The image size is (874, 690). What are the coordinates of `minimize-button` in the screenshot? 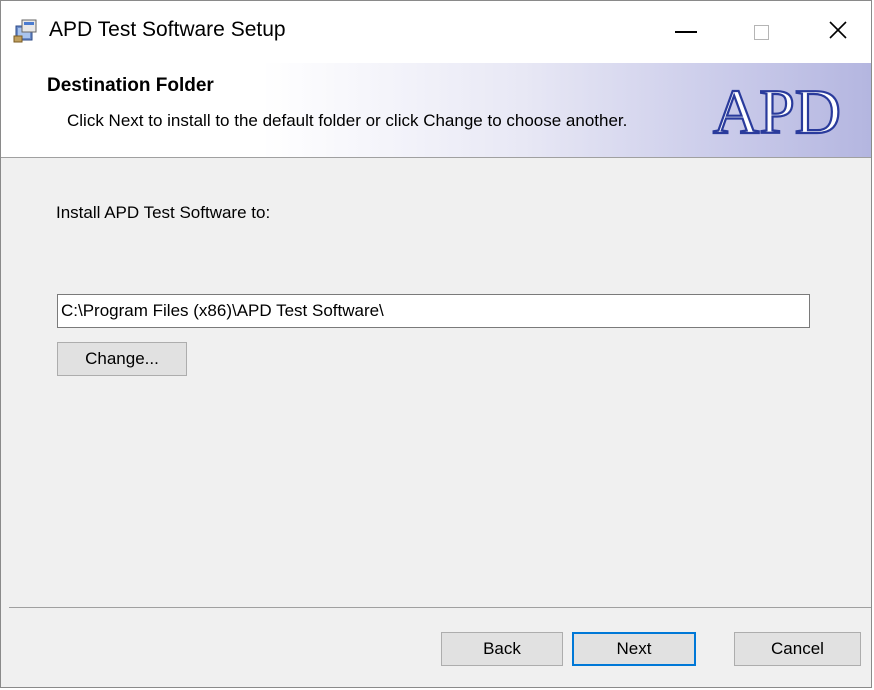 It's located at (686, 32).